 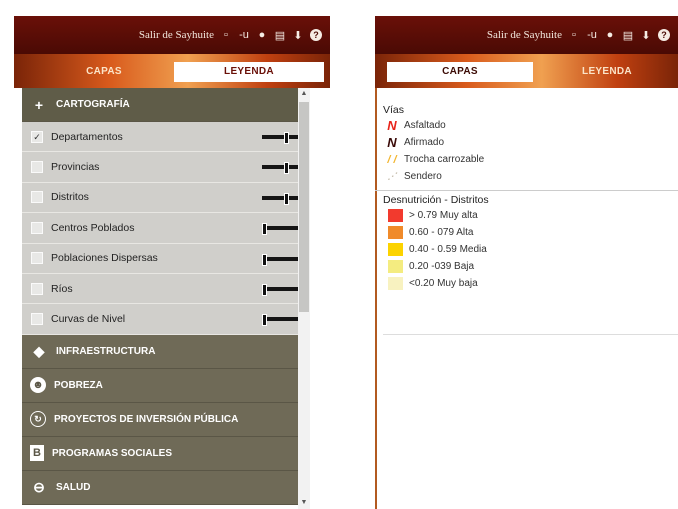 I want to click on layer-item-poblaciones-dispersas: Poblaciones Dispersas, so click(x=166, y=258).